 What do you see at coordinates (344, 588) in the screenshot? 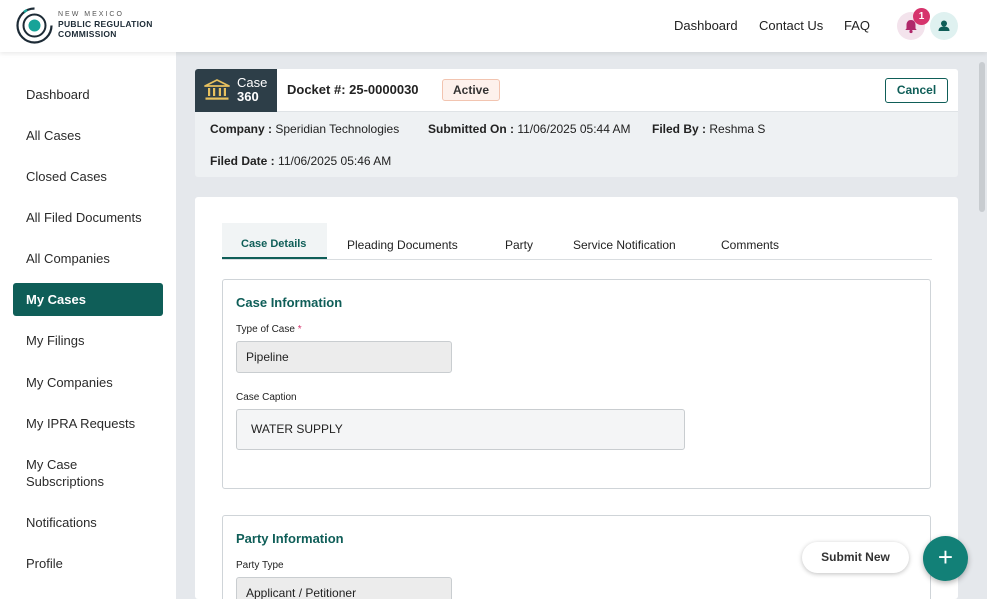
I see `party-type-field: Applicant / Petitioner` at bounding box center [344, 588].